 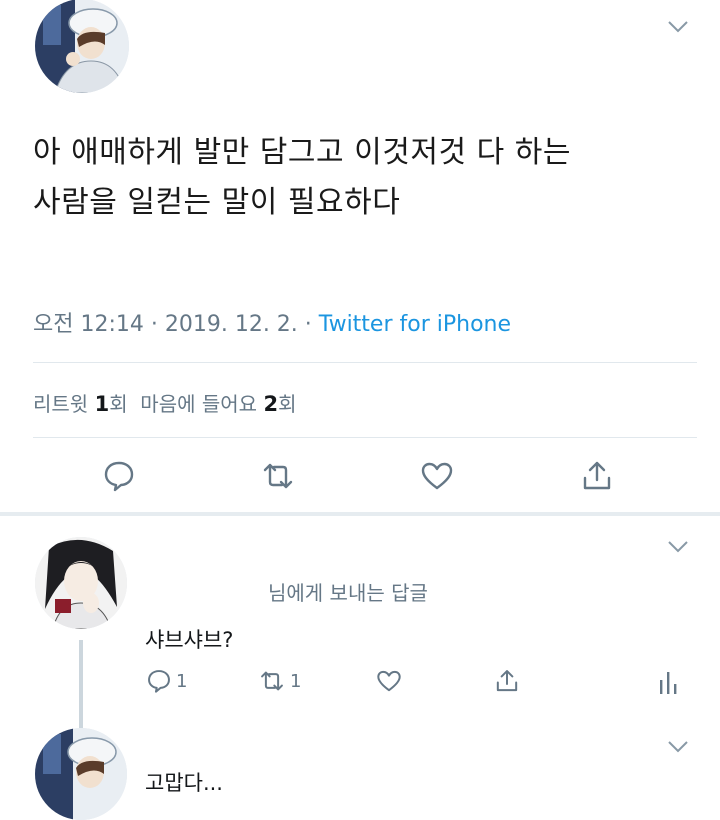 I want to click on section-separator, so click(x=360, y=514).